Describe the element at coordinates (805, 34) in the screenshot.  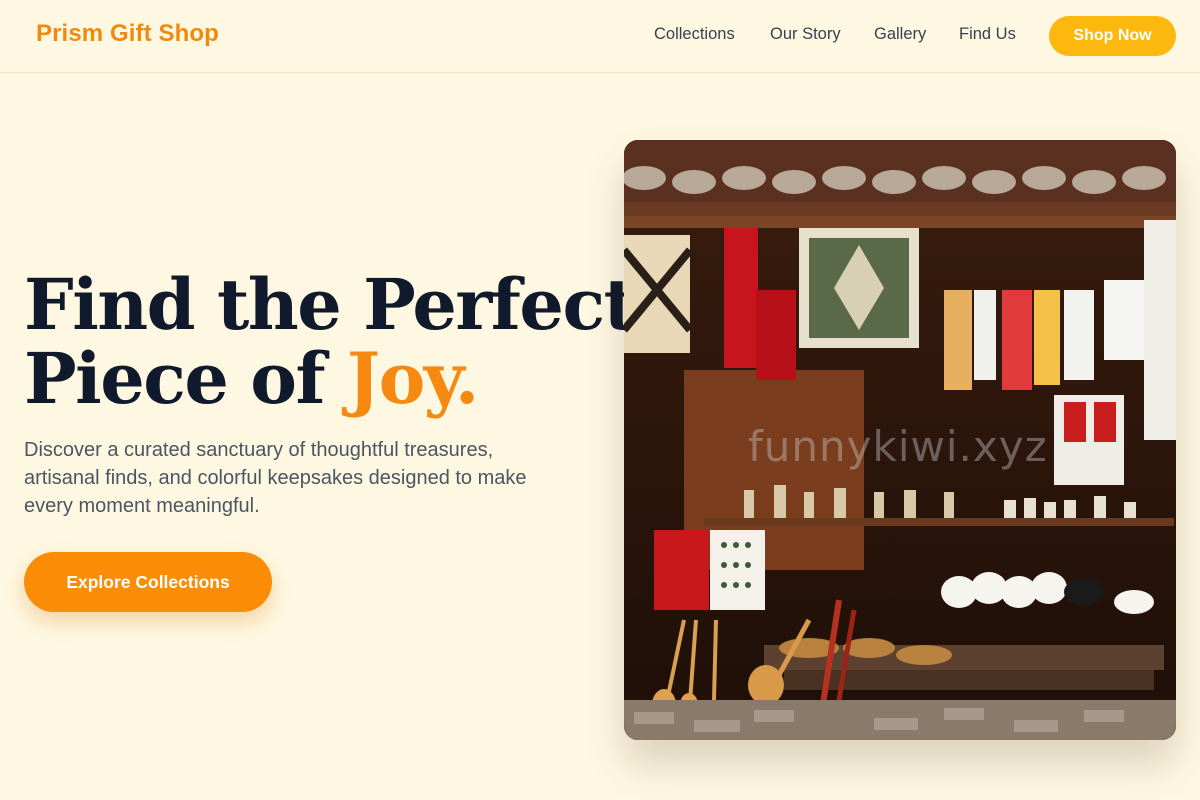
I see `nav-our-story: Our Story` at that location.